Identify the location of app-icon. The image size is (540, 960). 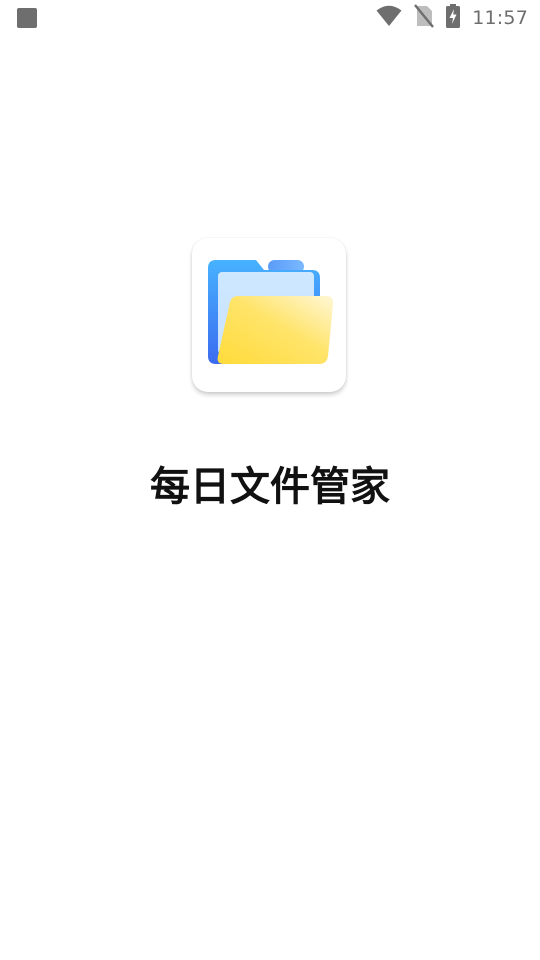
(269, 315).